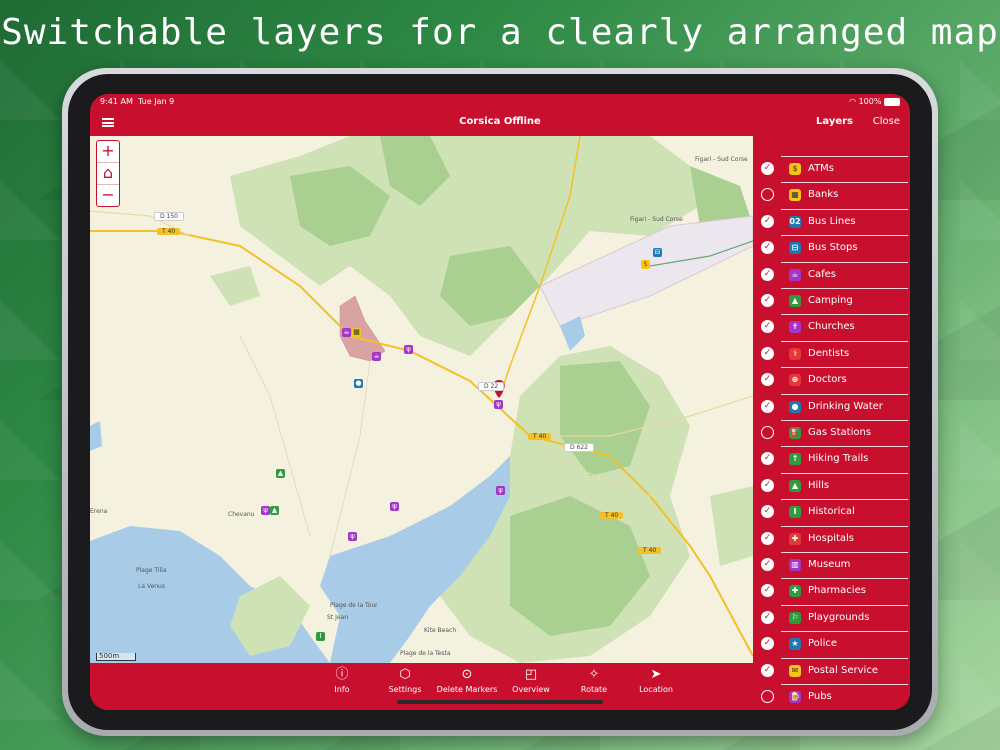  I want to click on lake, so click(96, 436).